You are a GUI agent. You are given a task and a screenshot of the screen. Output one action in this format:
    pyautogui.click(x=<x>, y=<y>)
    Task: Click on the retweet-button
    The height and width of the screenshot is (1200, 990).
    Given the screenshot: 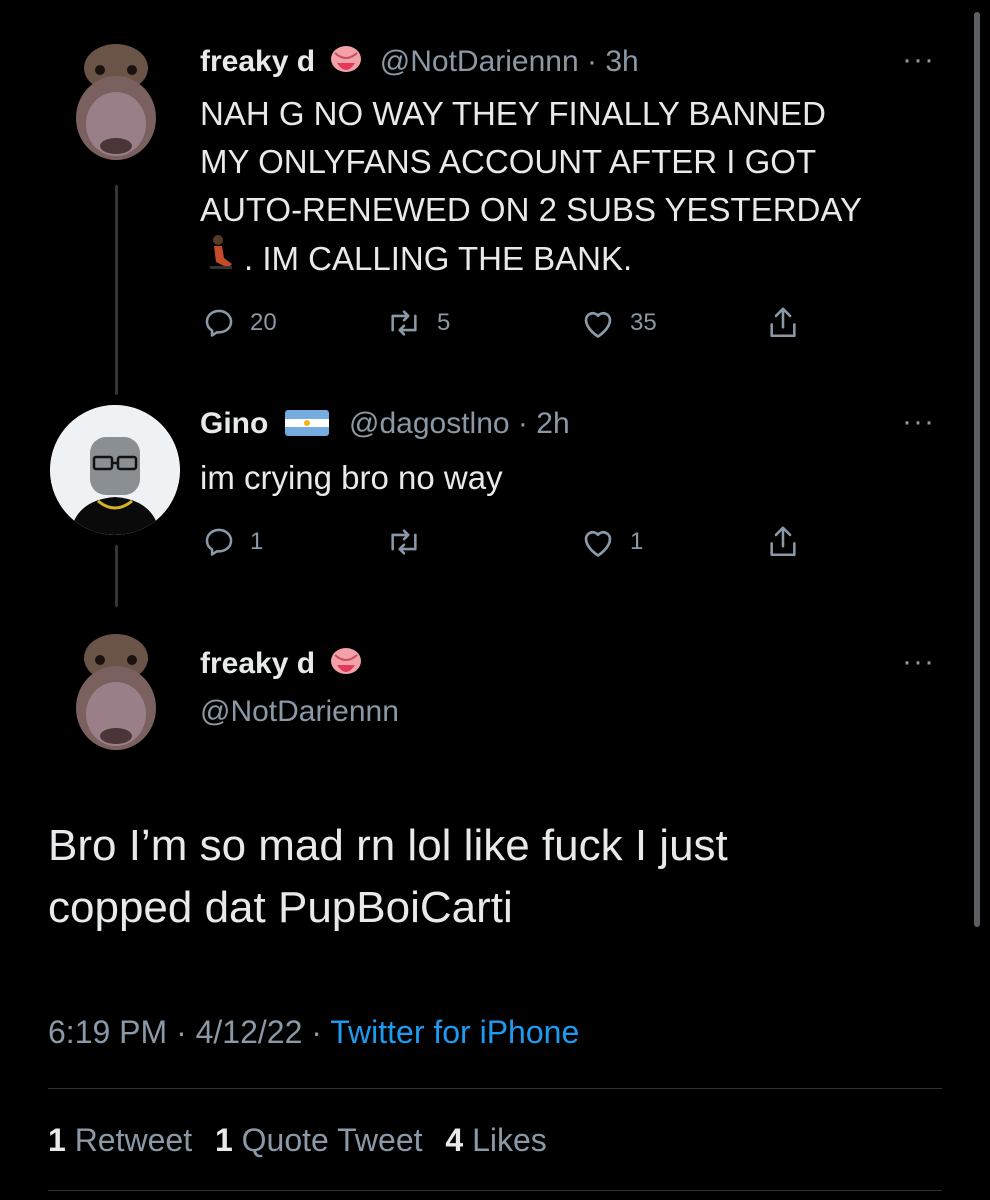 What is the action you would take?
    pyautogui.click(x=411, y=542)
    